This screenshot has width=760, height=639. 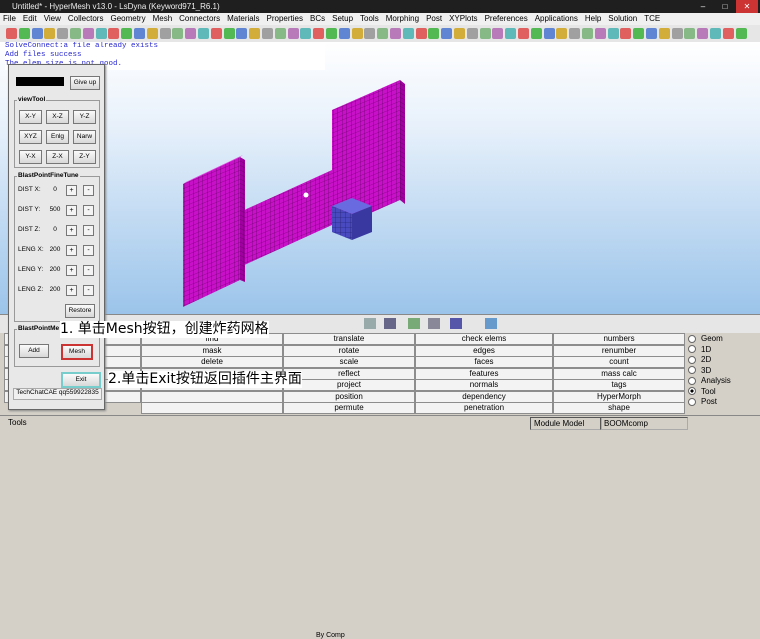 I want to click on radio-post: Post, so click(x=723, y=402).